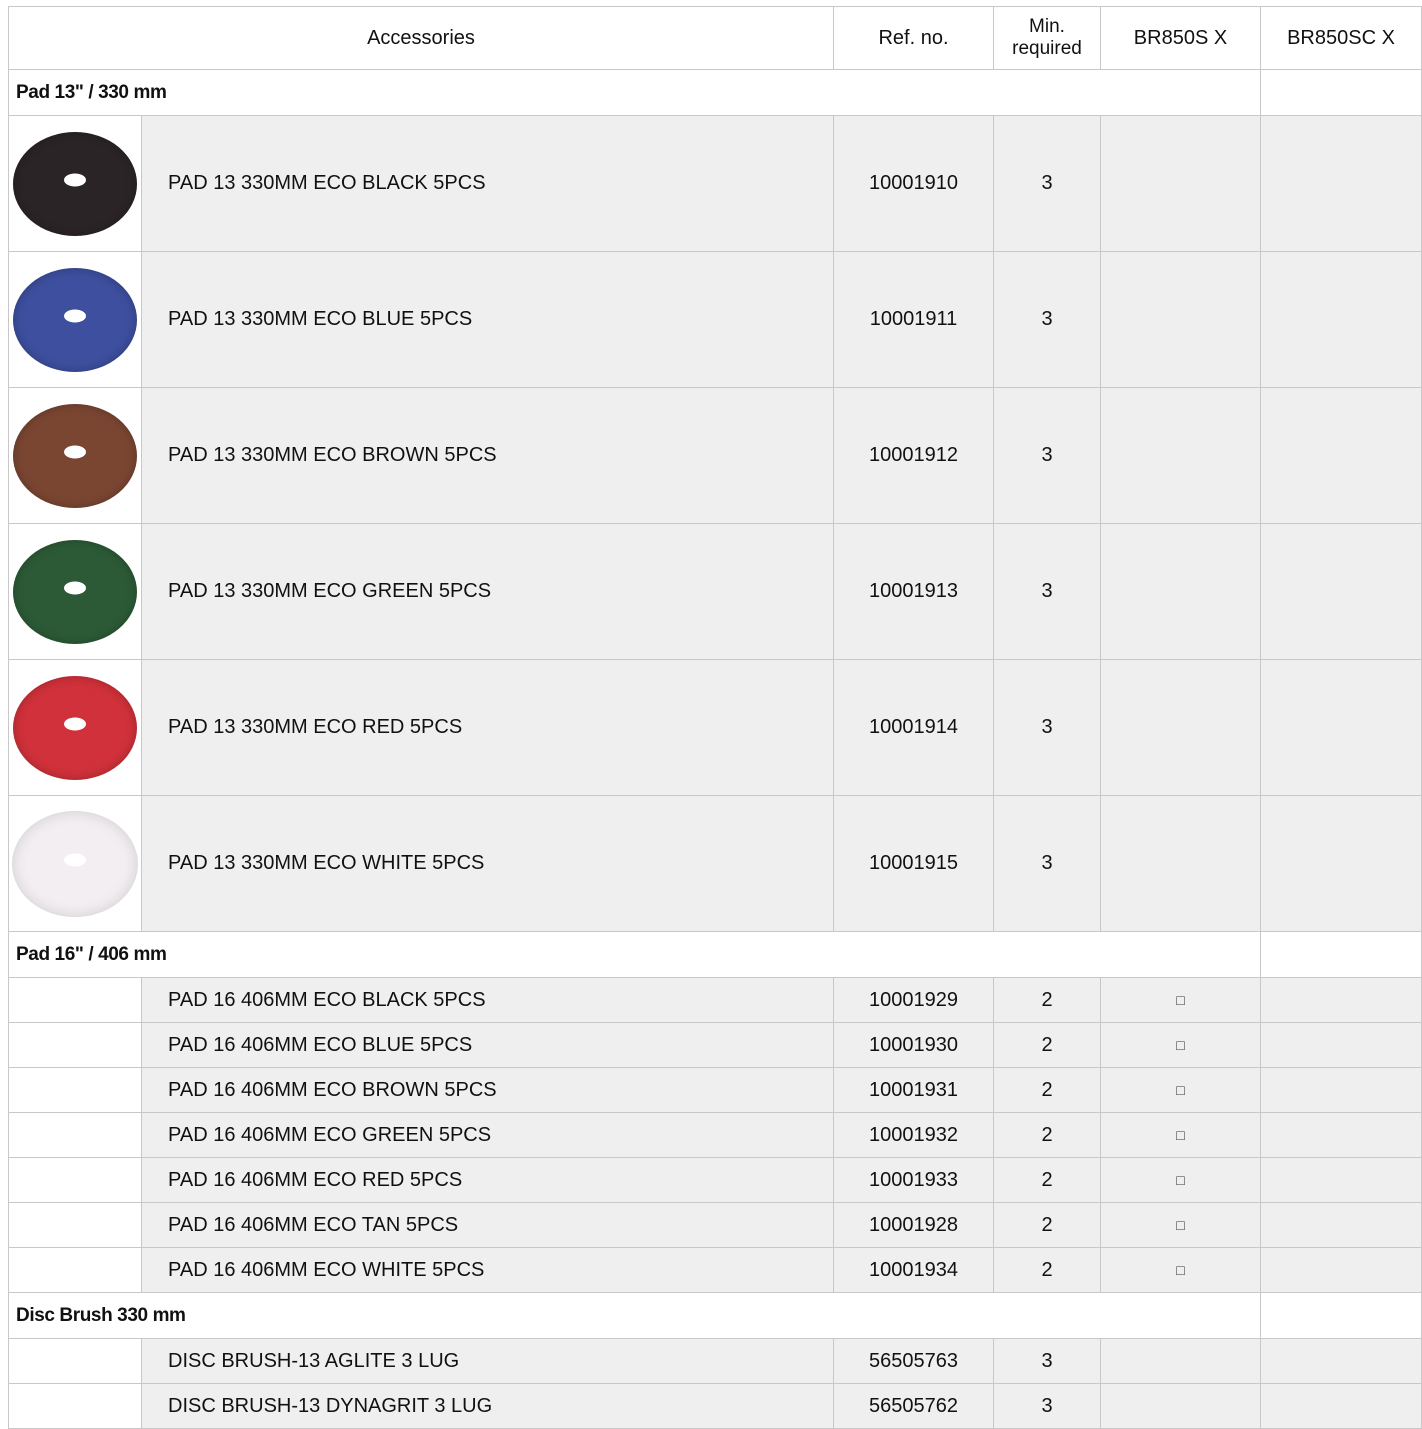  I want to click on section-title: Pad 16" / 406 mm, so click(634, 954).